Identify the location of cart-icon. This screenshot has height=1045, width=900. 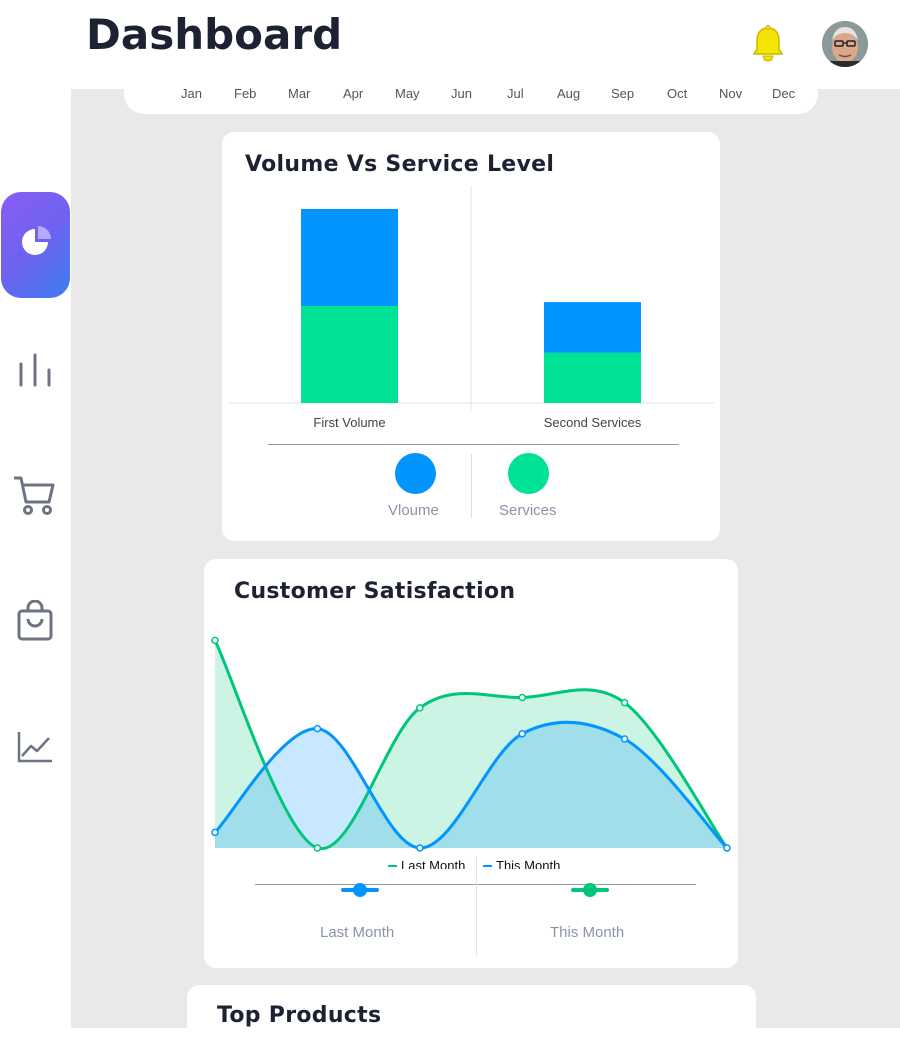
(35, 495).